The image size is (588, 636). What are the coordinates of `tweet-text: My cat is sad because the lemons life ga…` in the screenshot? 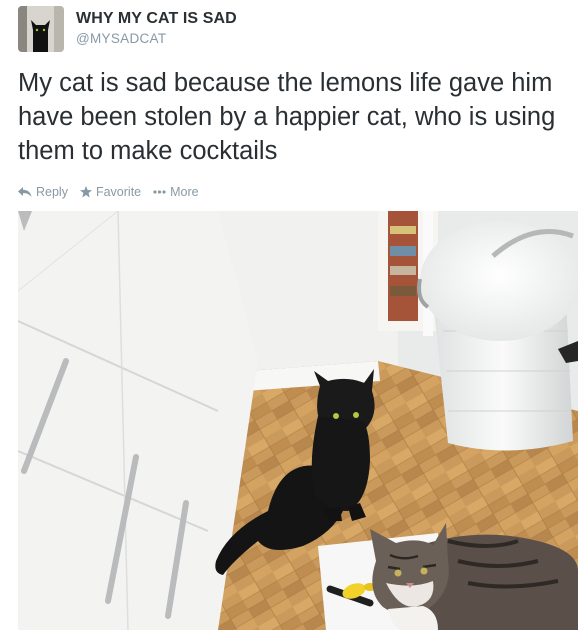 It's located at (287, 117).